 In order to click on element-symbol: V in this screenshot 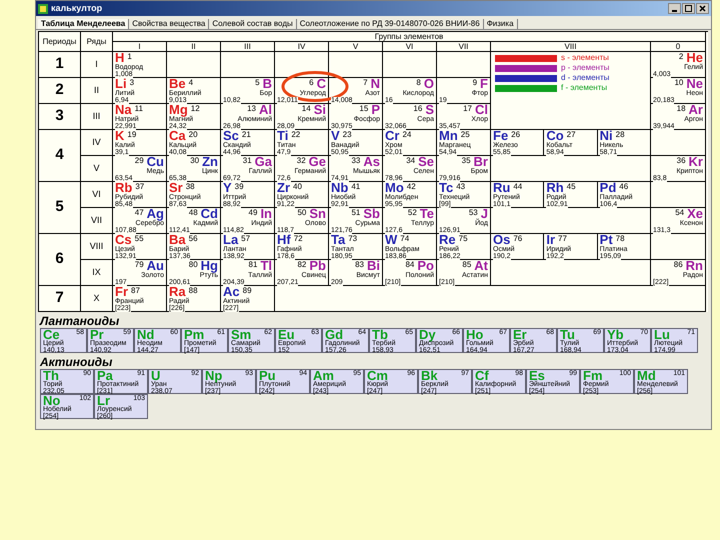, I will do `click(335, 136)`.